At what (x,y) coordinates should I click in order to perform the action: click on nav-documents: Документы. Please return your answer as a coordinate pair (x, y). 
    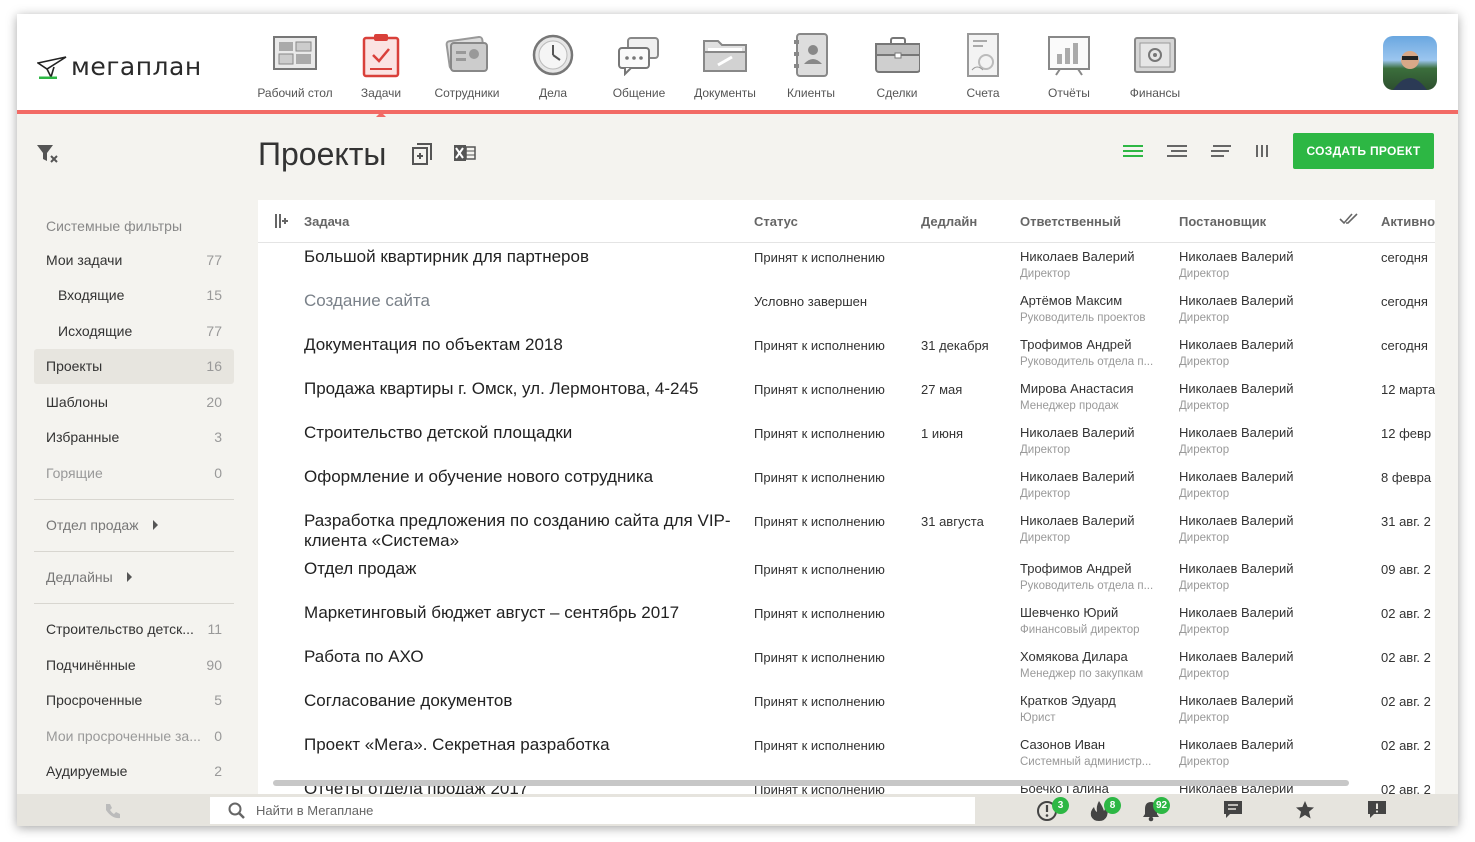
    Looking at the image, I should click on (725, 67).